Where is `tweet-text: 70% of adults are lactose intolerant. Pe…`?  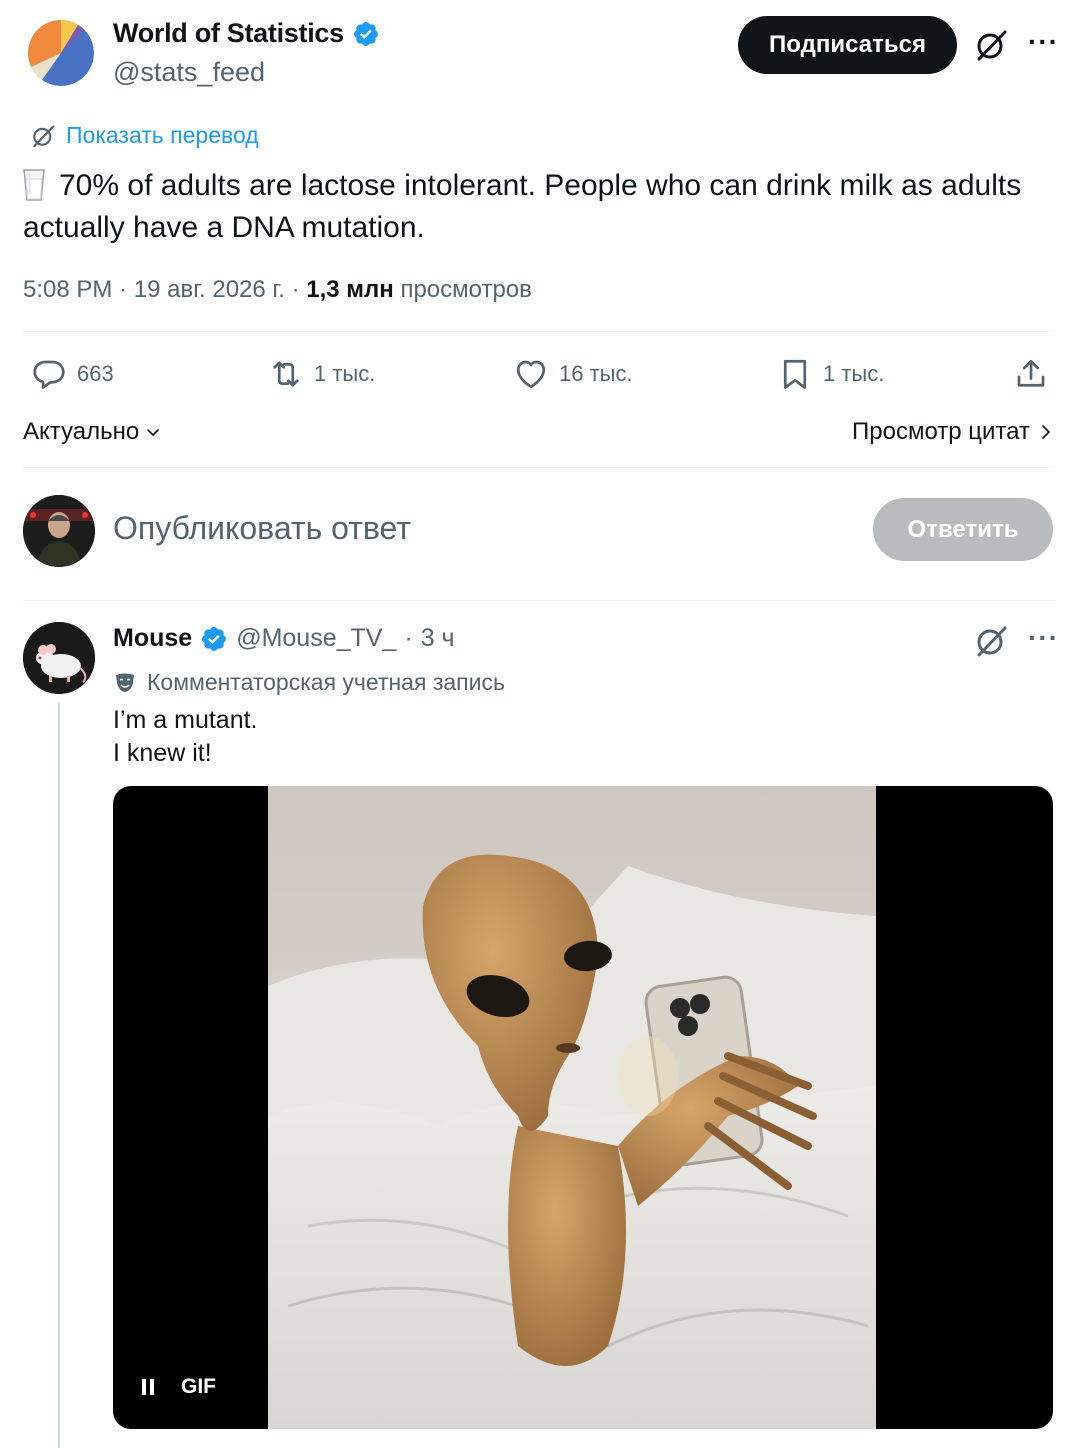 tweet-text: 70% of adults are lactose intolerant. Pe… is located at coordinates (522, 206).